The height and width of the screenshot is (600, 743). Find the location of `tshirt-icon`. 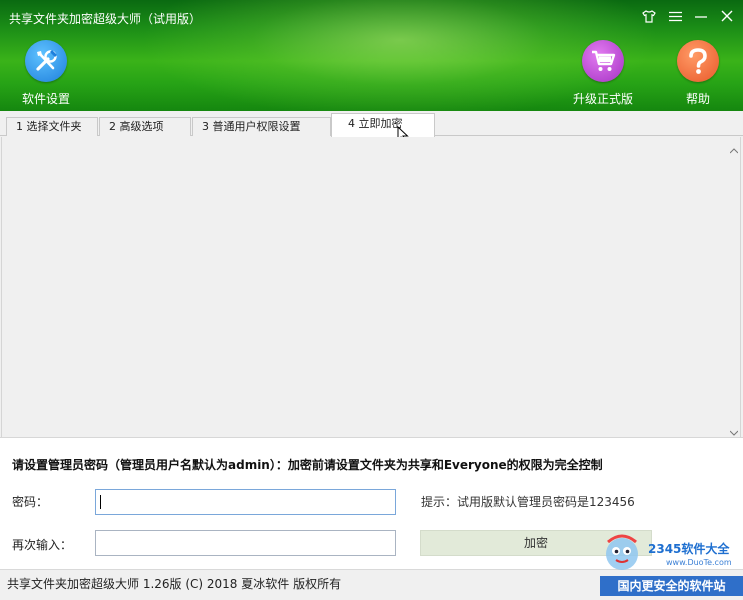

tshirt-icon is located at coordinates (649, 16).